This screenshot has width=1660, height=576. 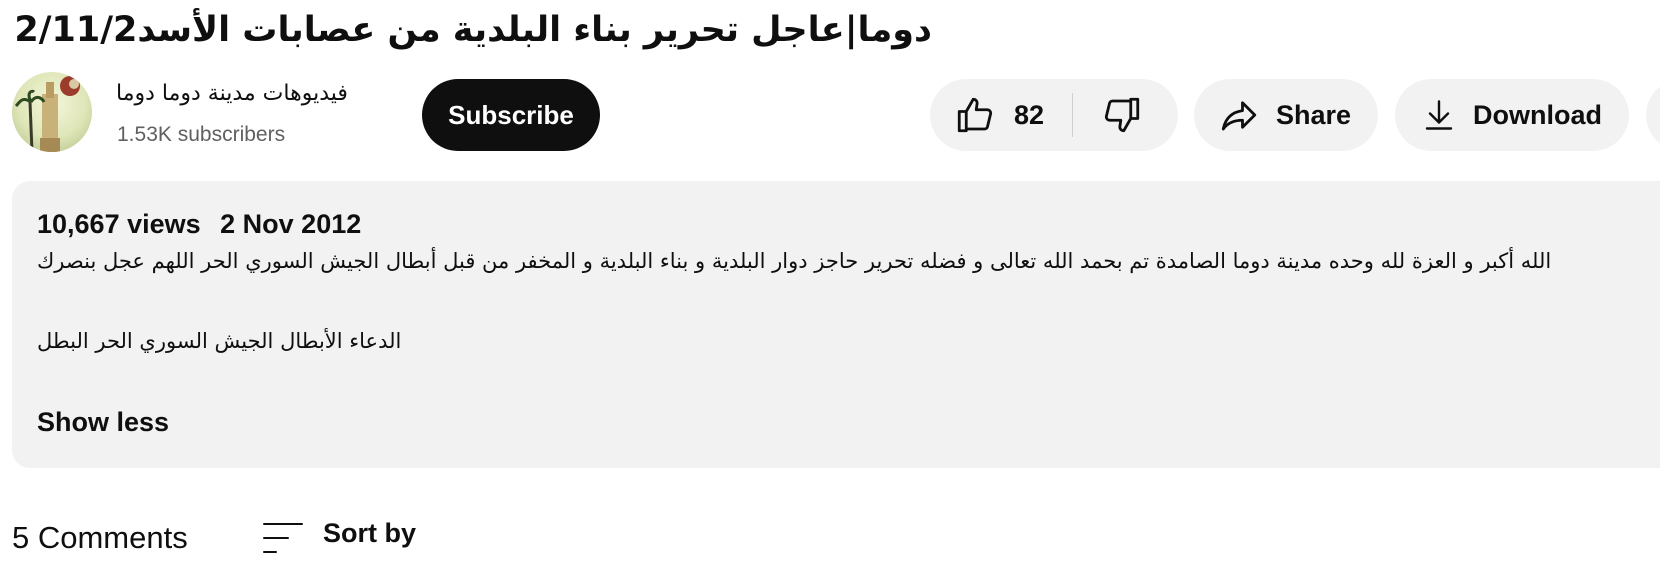 What do you see at coordinates (103, 422) in the screenshot?
I see `show-less-button: Show less` at bounding box center [103, 422].